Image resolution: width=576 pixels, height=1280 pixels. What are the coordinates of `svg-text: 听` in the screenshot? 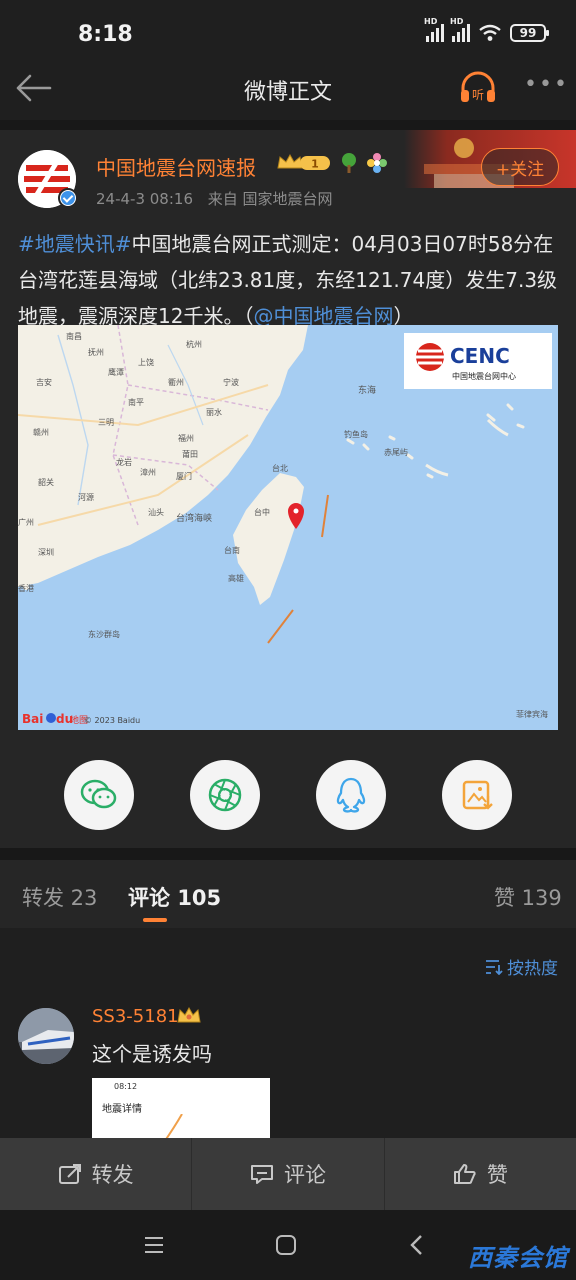 It's located at (478, 95).